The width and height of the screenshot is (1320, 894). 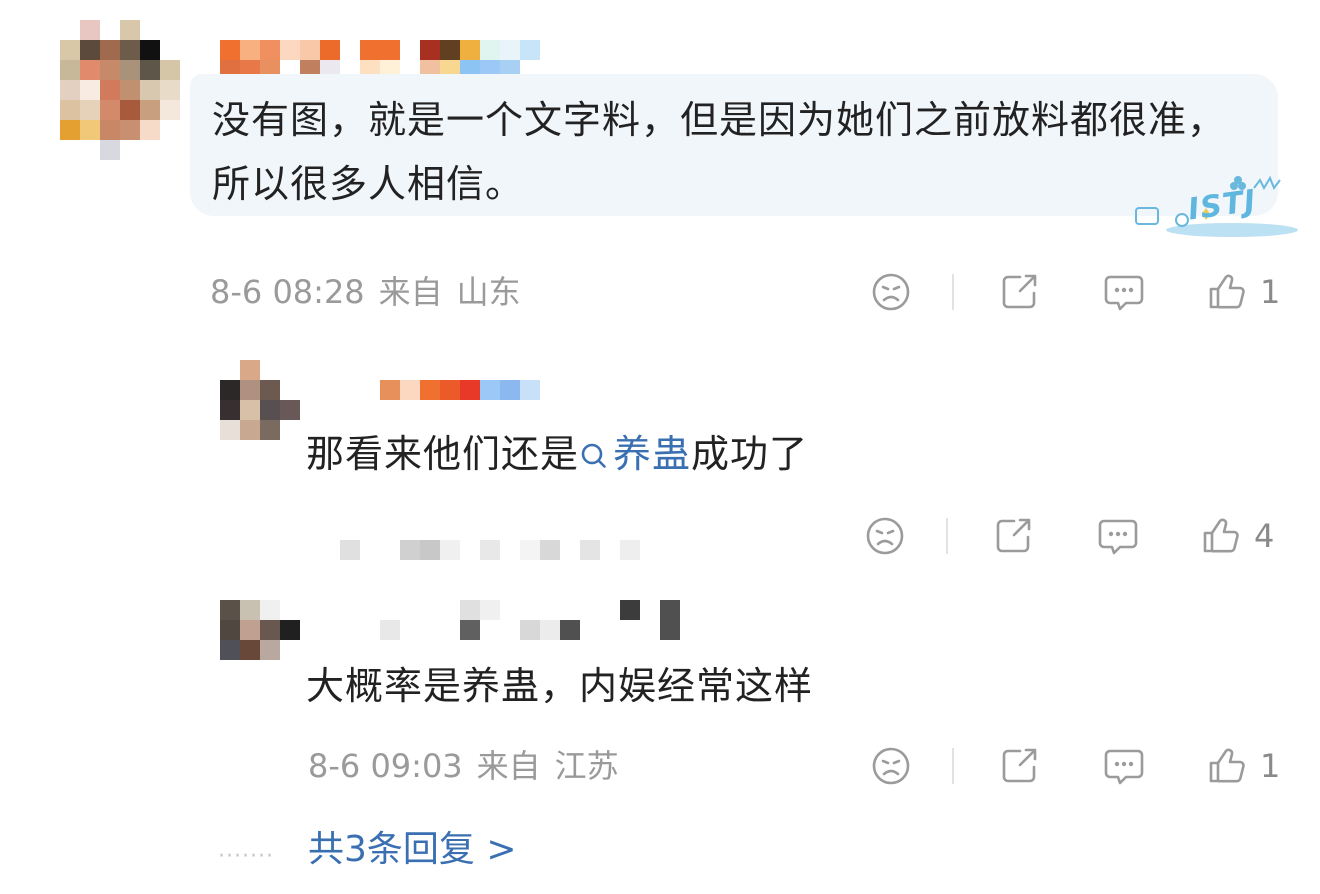 What do you see at coordinates (719, 152) in the screenshot?
I see `comment-text: 没有图，就是一个文字料，但是因为她们之前放料都很准，所以很多人相信。` at bounding box center [719, 152].